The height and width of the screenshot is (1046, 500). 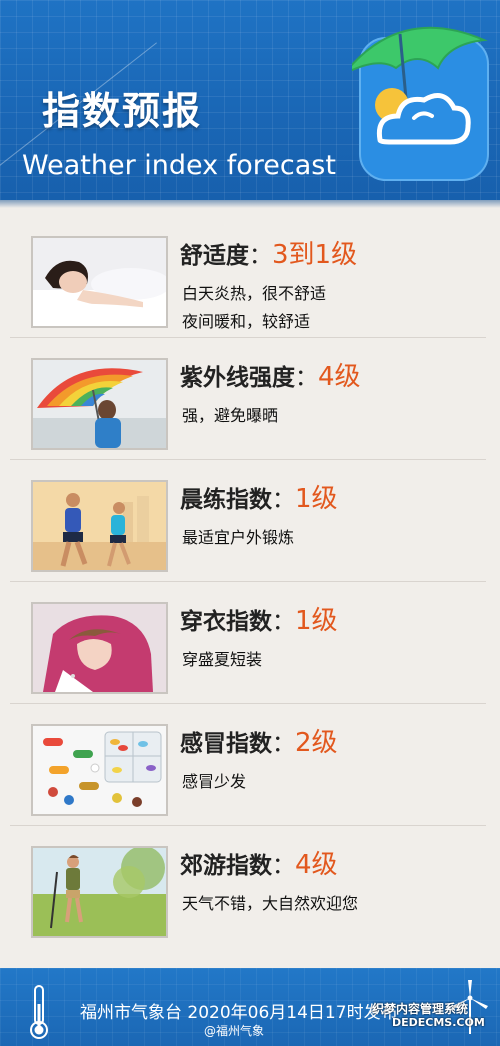 What do you see at coordinates (230, 415) in the screenshot?
I see `index-description: 强，避免曝晒` at bounding box center [230, 415].